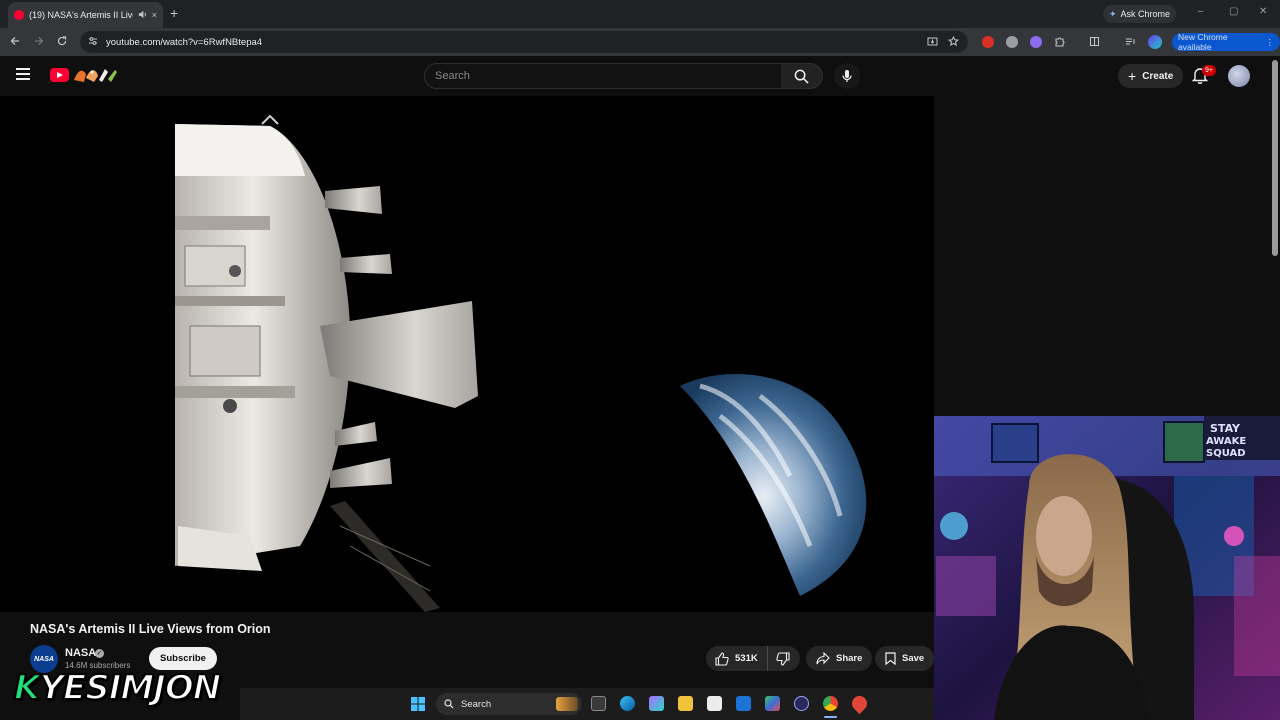 Image resolution: width=1280 pixels, height=720 pixels. I want to click on voice-search-button, so click(847, 76).